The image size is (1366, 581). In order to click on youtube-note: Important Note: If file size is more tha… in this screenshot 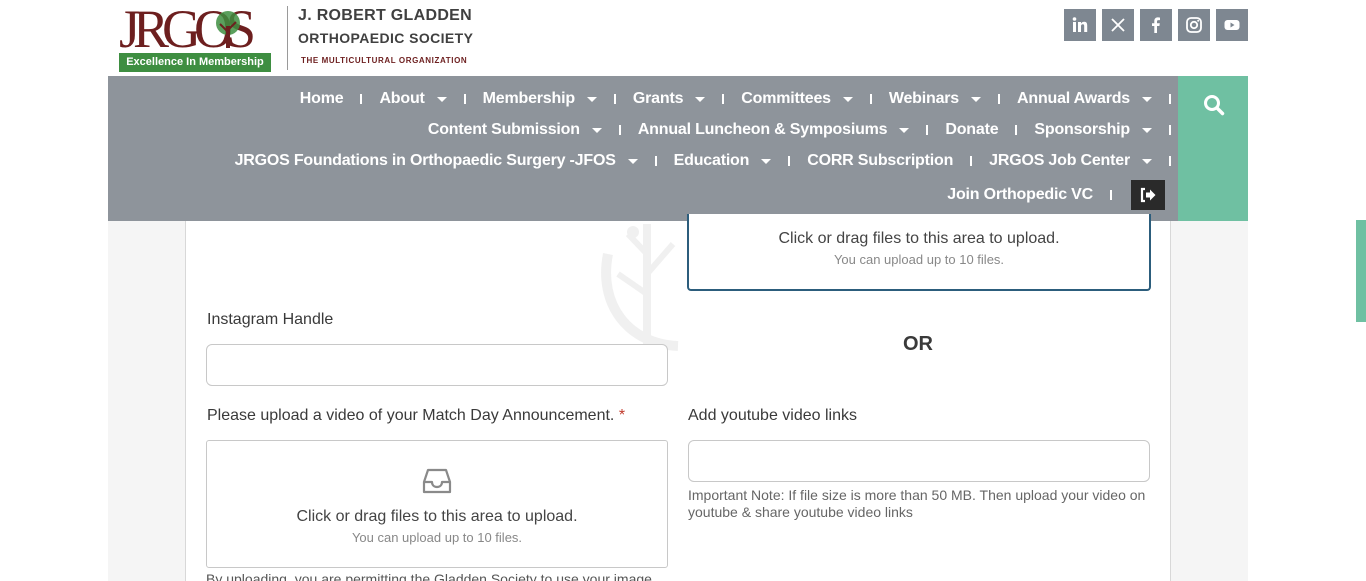, I will do `click(917, 503)`.